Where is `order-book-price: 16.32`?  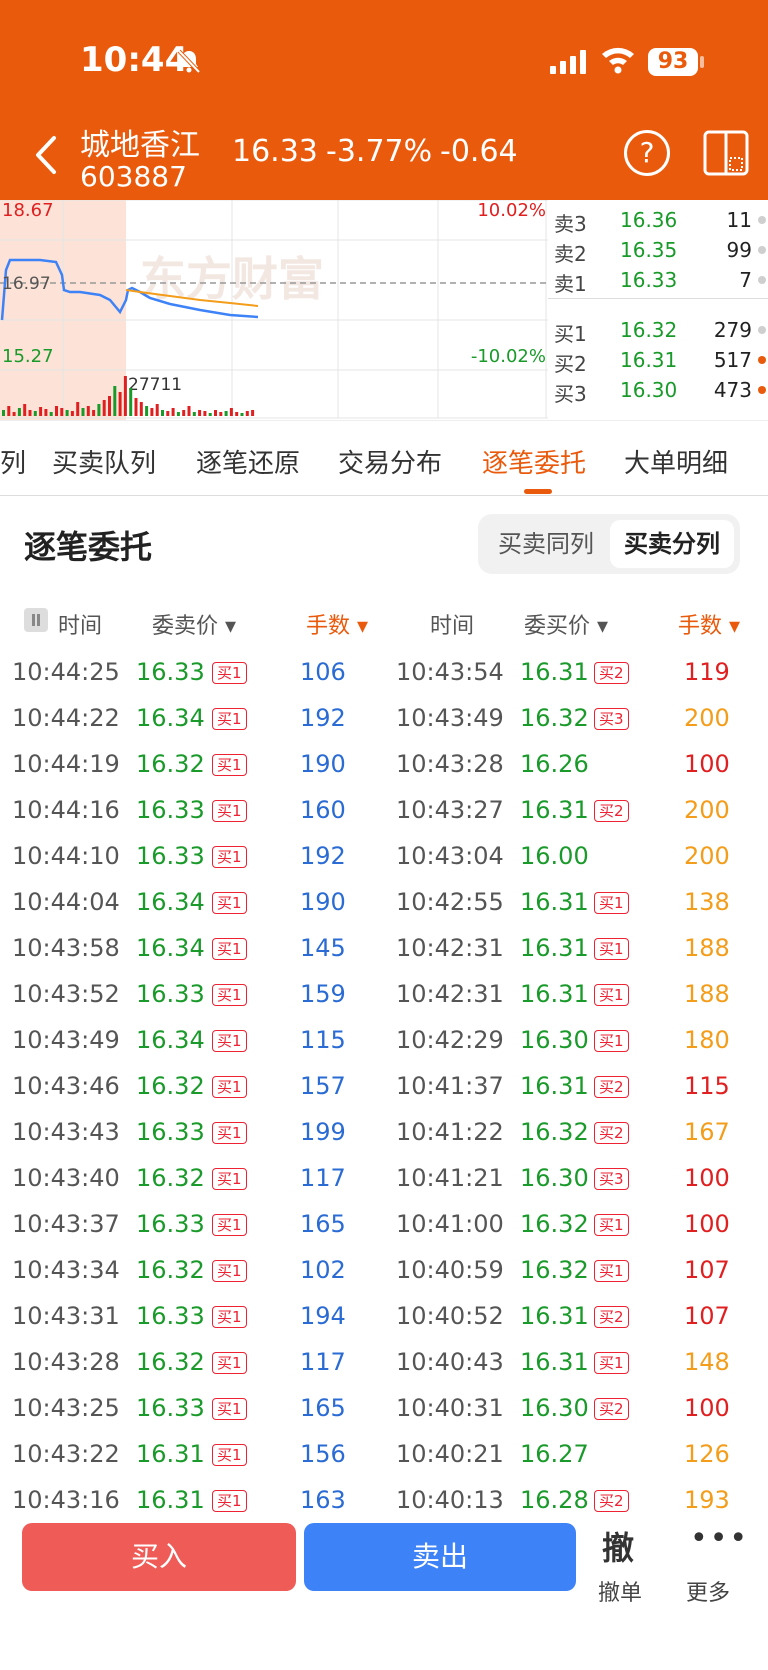 order-book-price: 16.32 is located at coordinates (649, 330).